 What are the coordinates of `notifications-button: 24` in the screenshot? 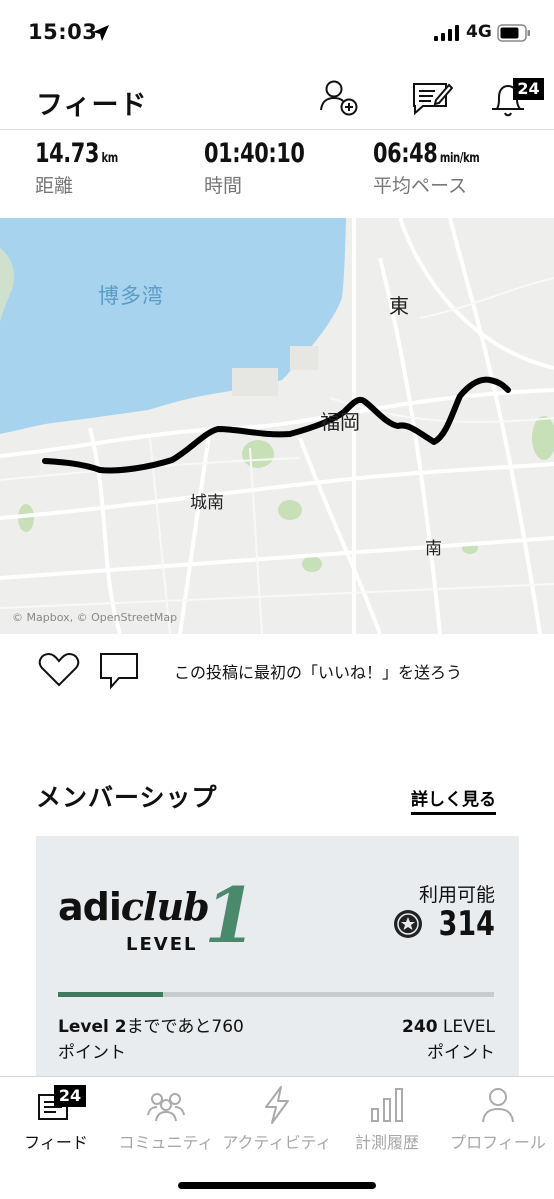 It's located at (515, 98).